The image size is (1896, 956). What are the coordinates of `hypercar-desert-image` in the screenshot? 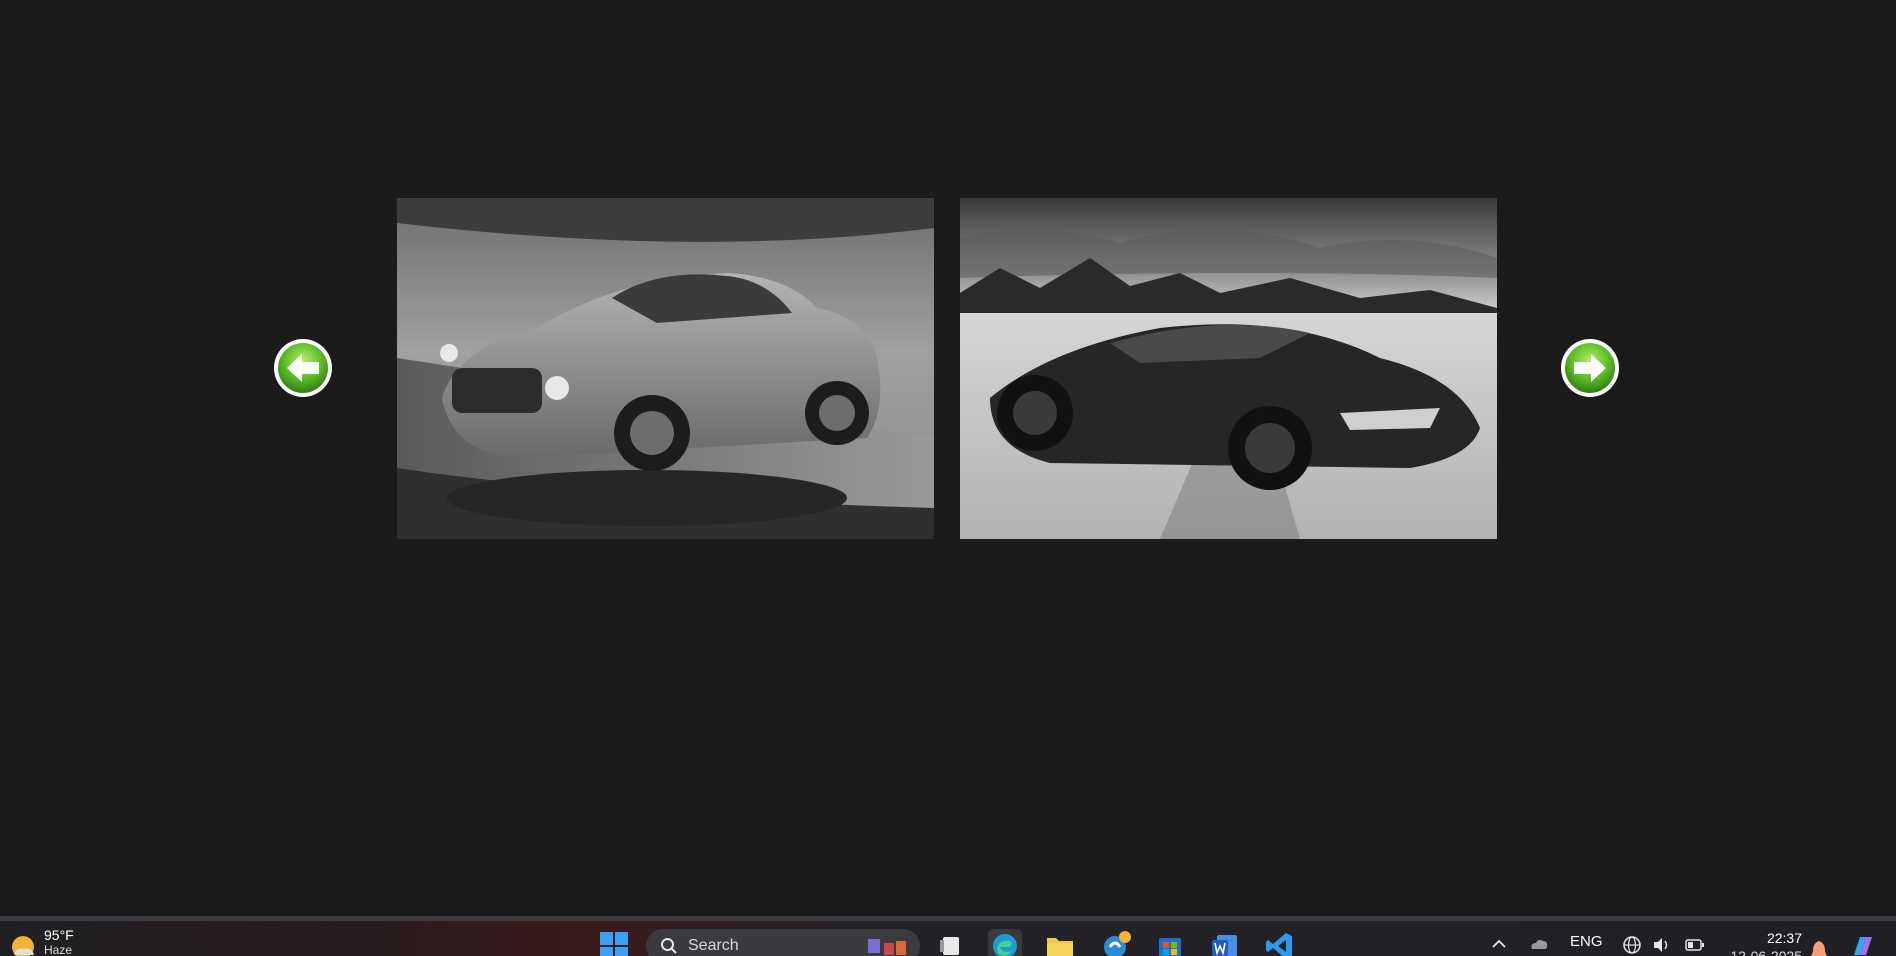 It's located at (1228, 368).